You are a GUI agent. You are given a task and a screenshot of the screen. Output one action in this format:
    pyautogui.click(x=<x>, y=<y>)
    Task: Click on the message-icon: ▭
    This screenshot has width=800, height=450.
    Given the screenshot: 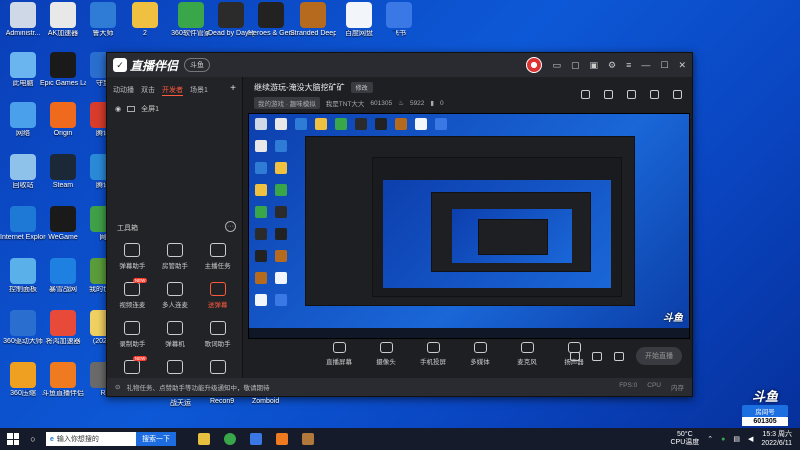 What is the action you would take?
    pyautogui.click(x=556, y=65)
    